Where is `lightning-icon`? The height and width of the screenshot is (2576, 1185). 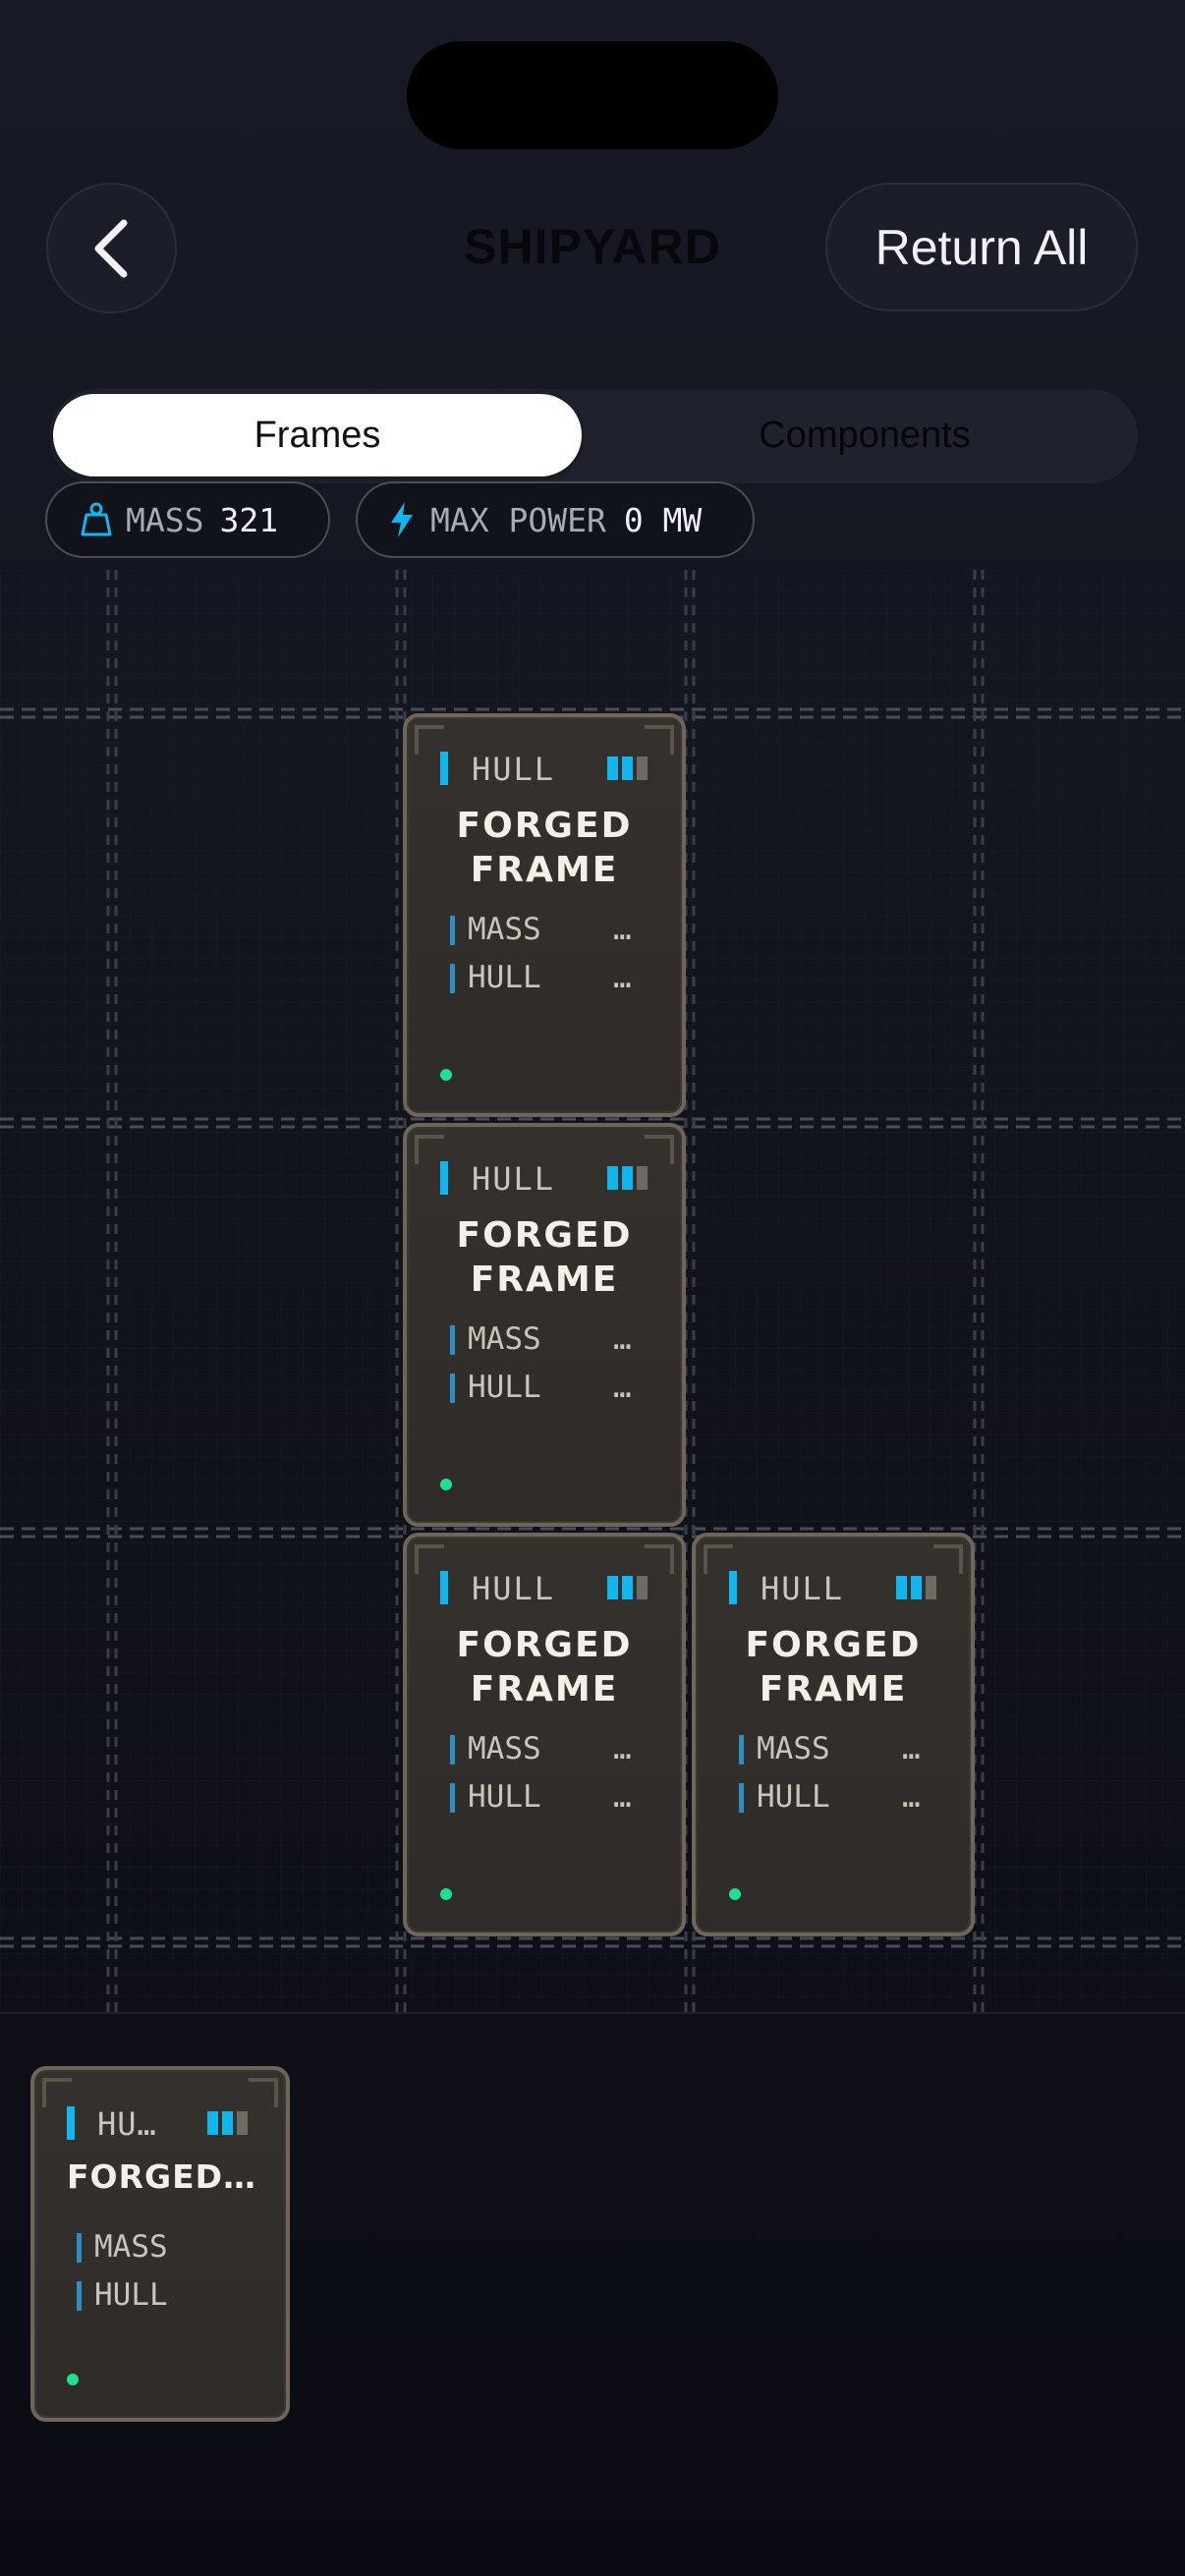
lightning-icon is located at coordinates (402, 519).